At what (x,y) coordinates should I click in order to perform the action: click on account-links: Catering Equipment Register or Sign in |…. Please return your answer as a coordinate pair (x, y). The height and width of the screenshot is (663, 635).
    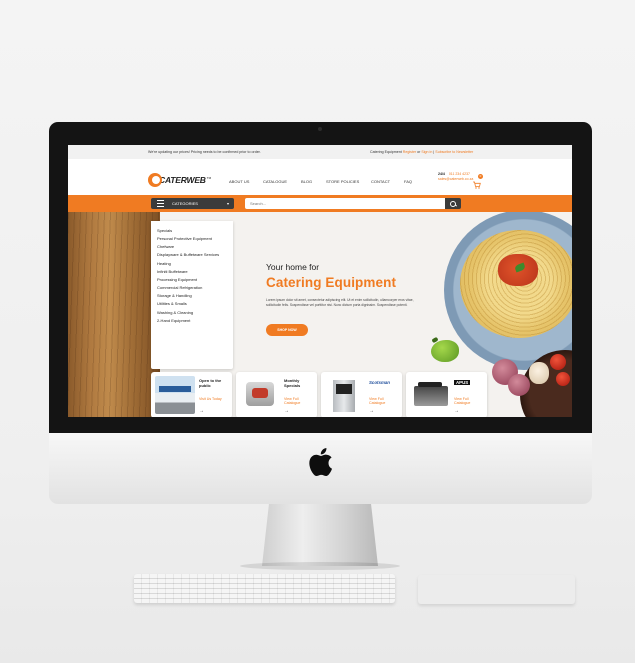
    Looking at the image, I should click on (422, 152).